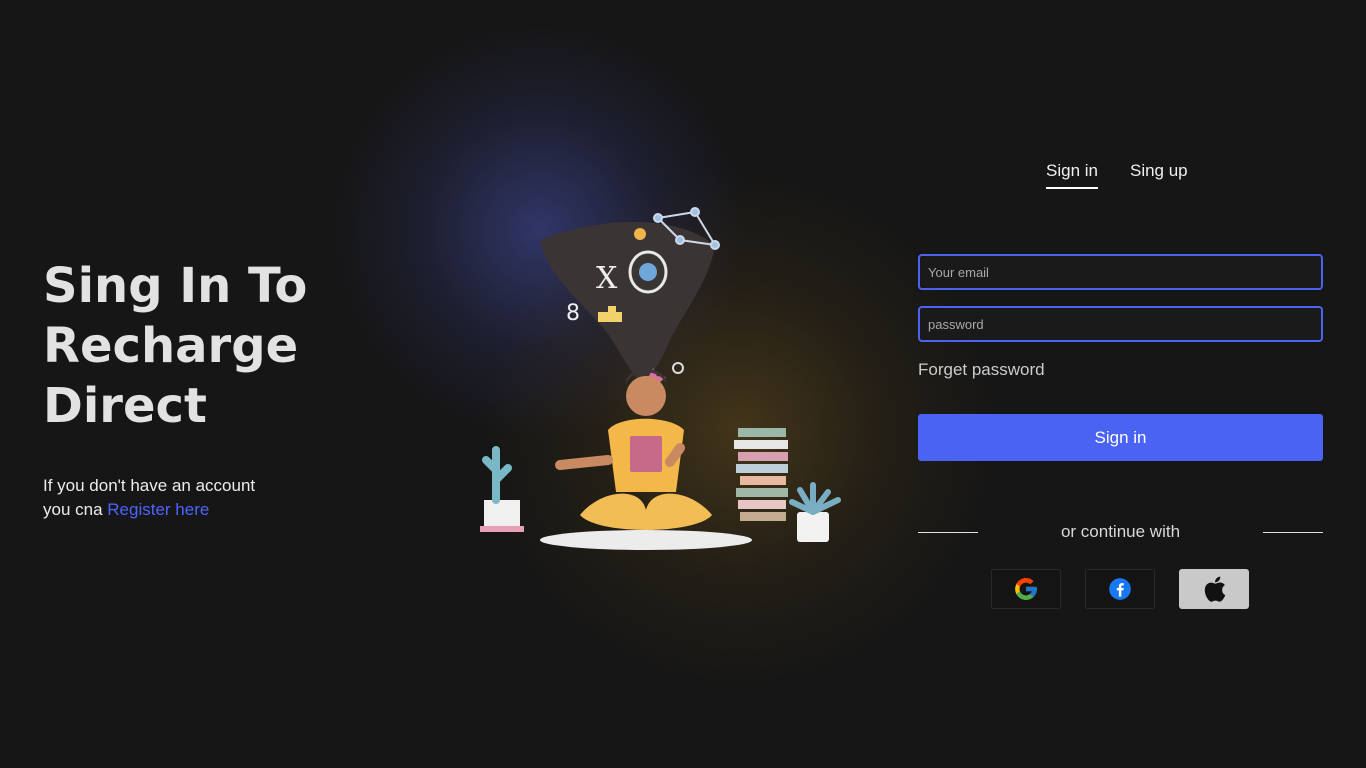 This screenshot has height=768, width=1366. What do you see at coordinates (175, 286) in the screenshot?
I see `title-line: Sing In To` at bounding box center [175, 286].